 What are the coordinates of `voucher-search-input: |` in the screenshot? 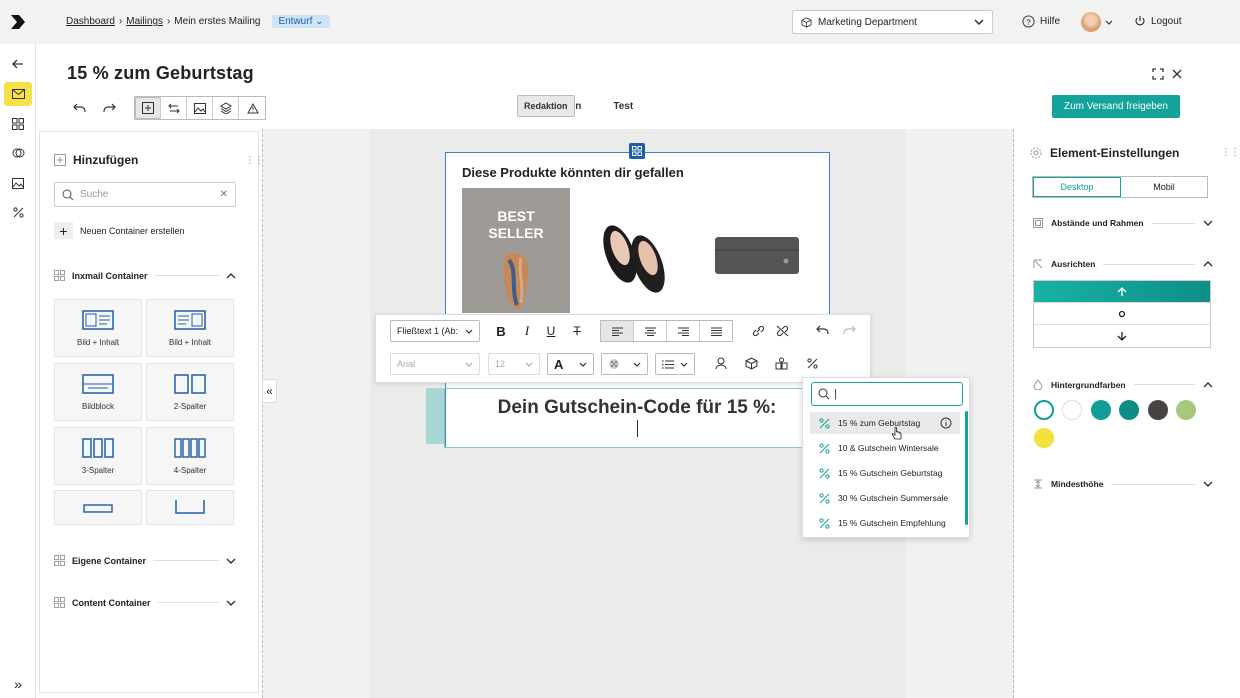 It's located at (887, 394).